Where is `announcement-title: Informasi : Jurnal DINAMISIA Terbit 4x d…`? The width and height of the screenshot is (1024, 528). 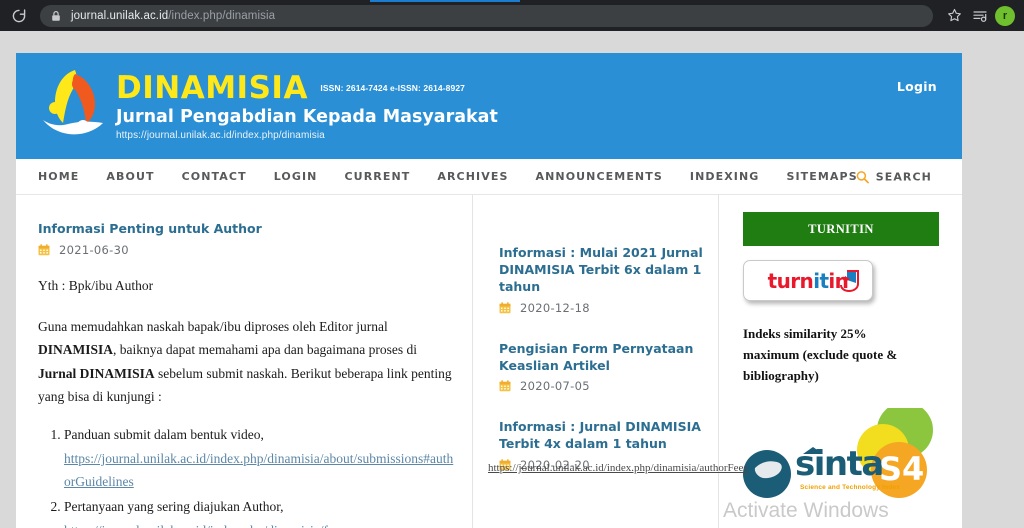
announcement-title: Informasi : Jurnal DINAMISIA Terbit 4x d… is located at coordinates (601, 436).